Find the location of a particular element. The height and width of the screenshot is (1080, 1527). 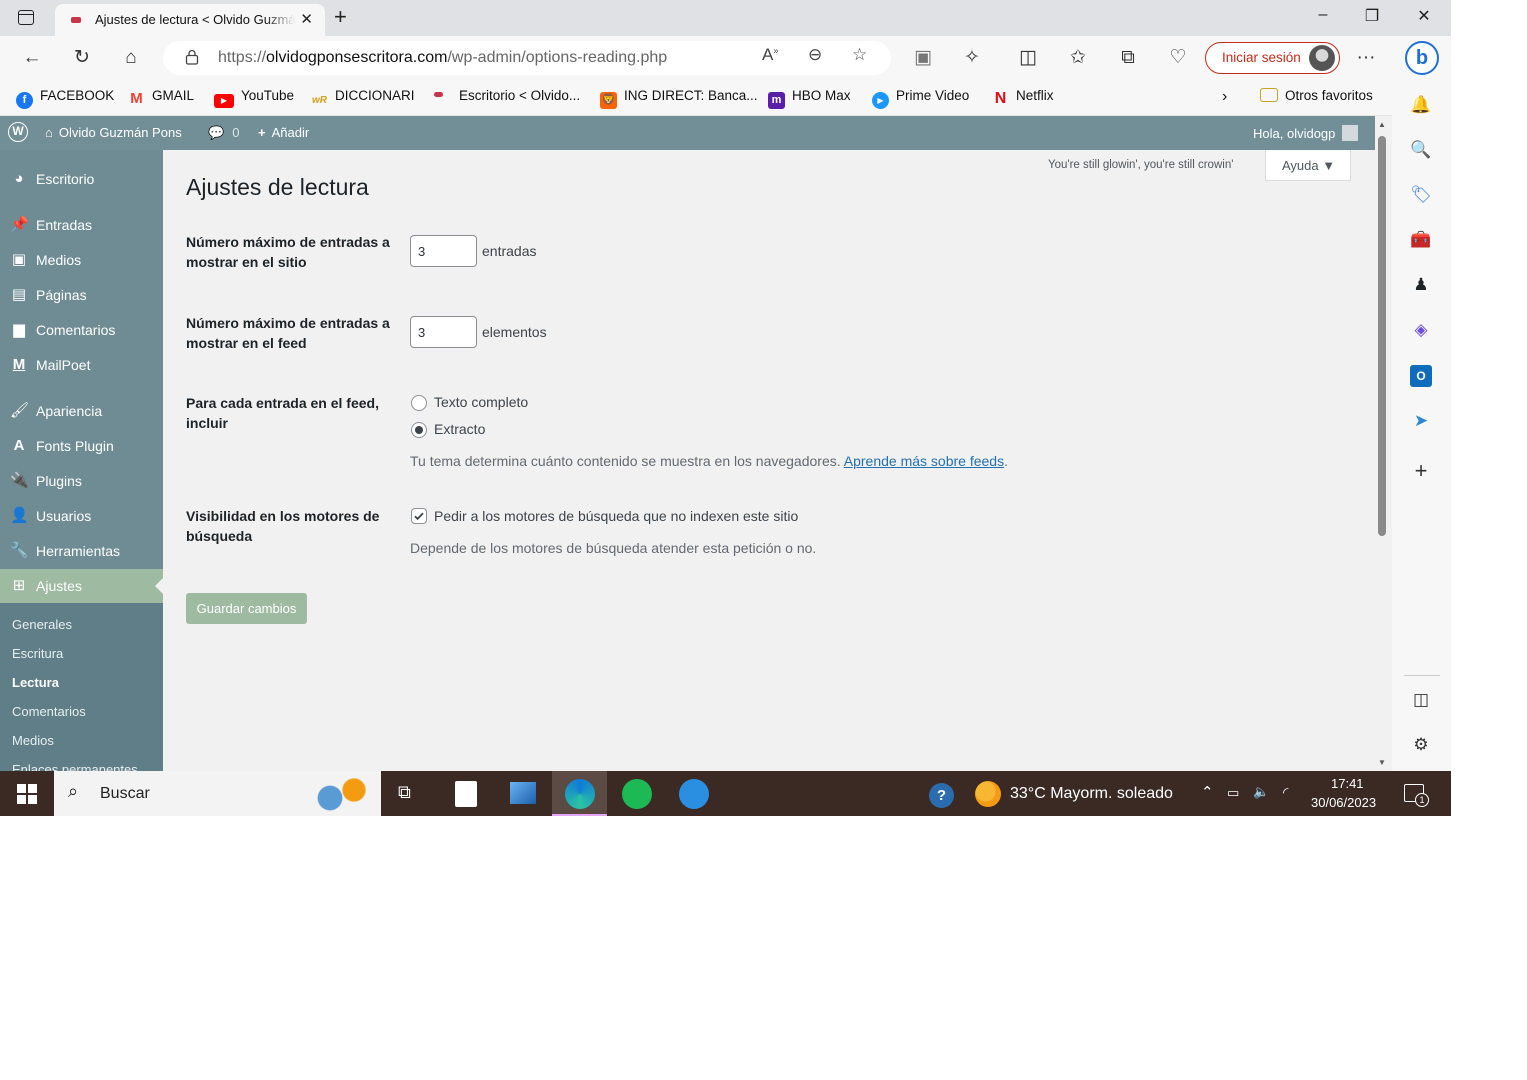

page-scrollbar: ▲ ▼ is located at coordinates (1382, 443).